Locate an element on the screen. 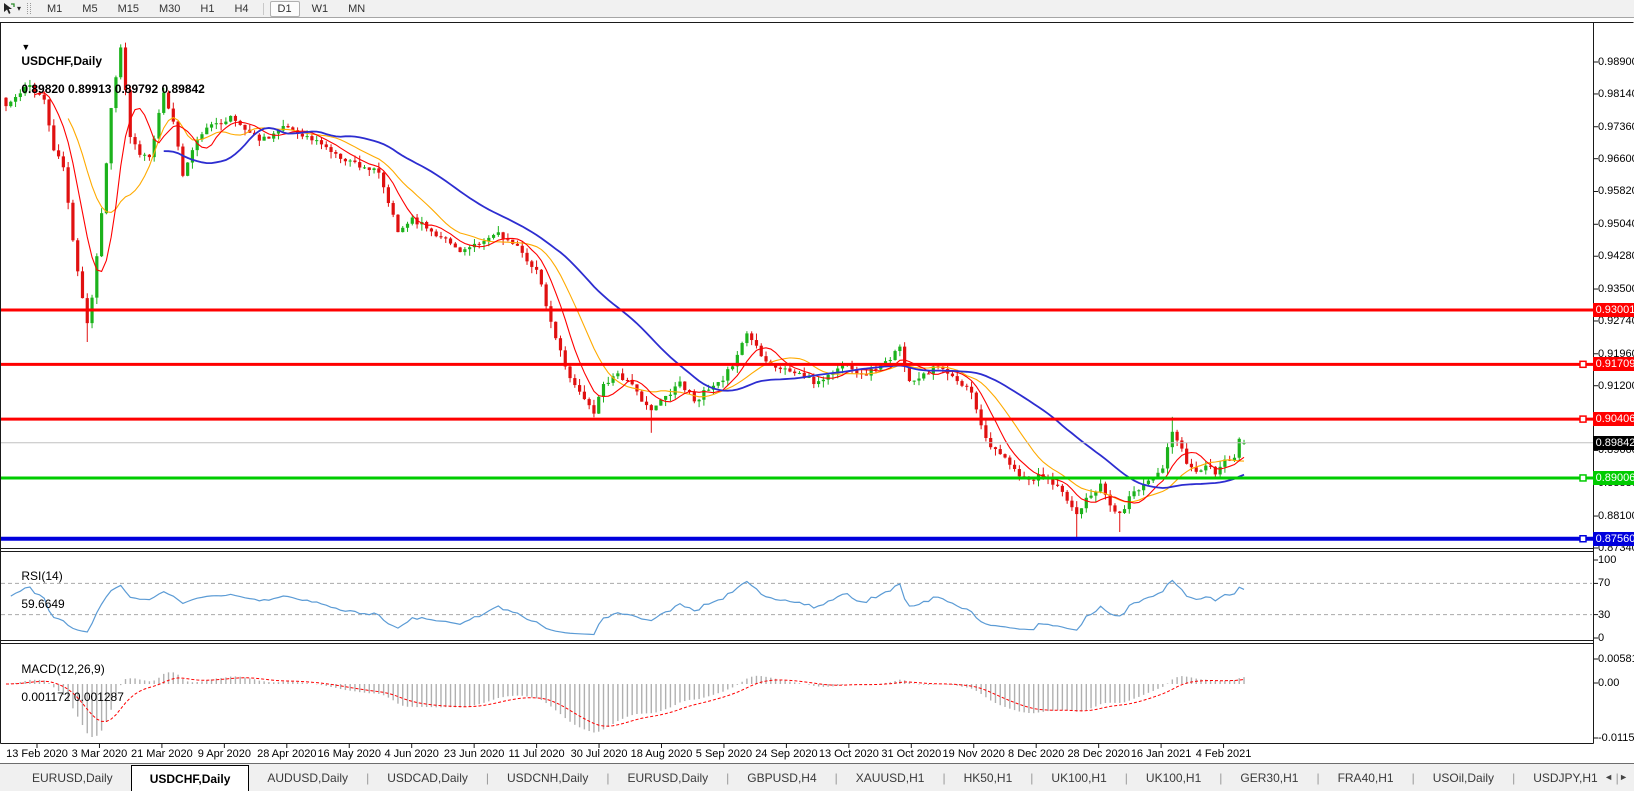 The width and height of the screenshot is (1634, 791). line-handle-0.91709 is located at coordinates (1583, 364).